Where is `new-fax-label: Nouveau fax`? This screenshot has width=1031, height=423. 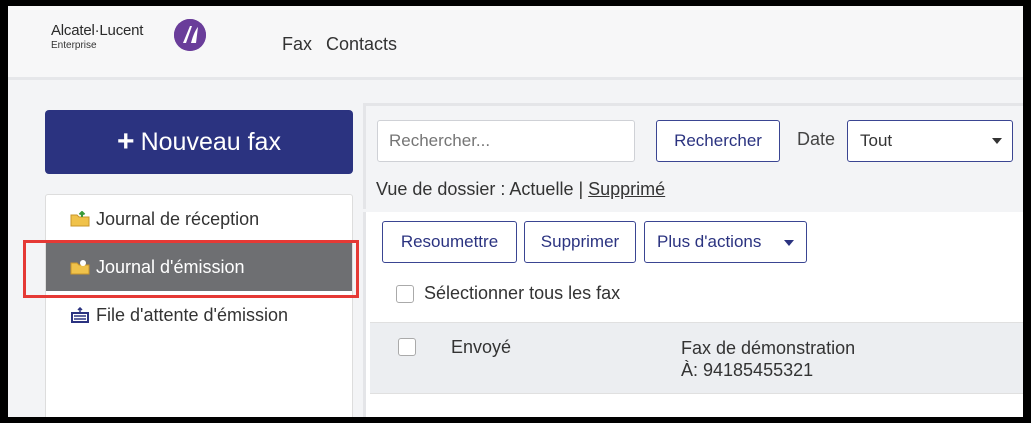 new-fax-label: Nouveau fax is located at coordinates (210, 141).